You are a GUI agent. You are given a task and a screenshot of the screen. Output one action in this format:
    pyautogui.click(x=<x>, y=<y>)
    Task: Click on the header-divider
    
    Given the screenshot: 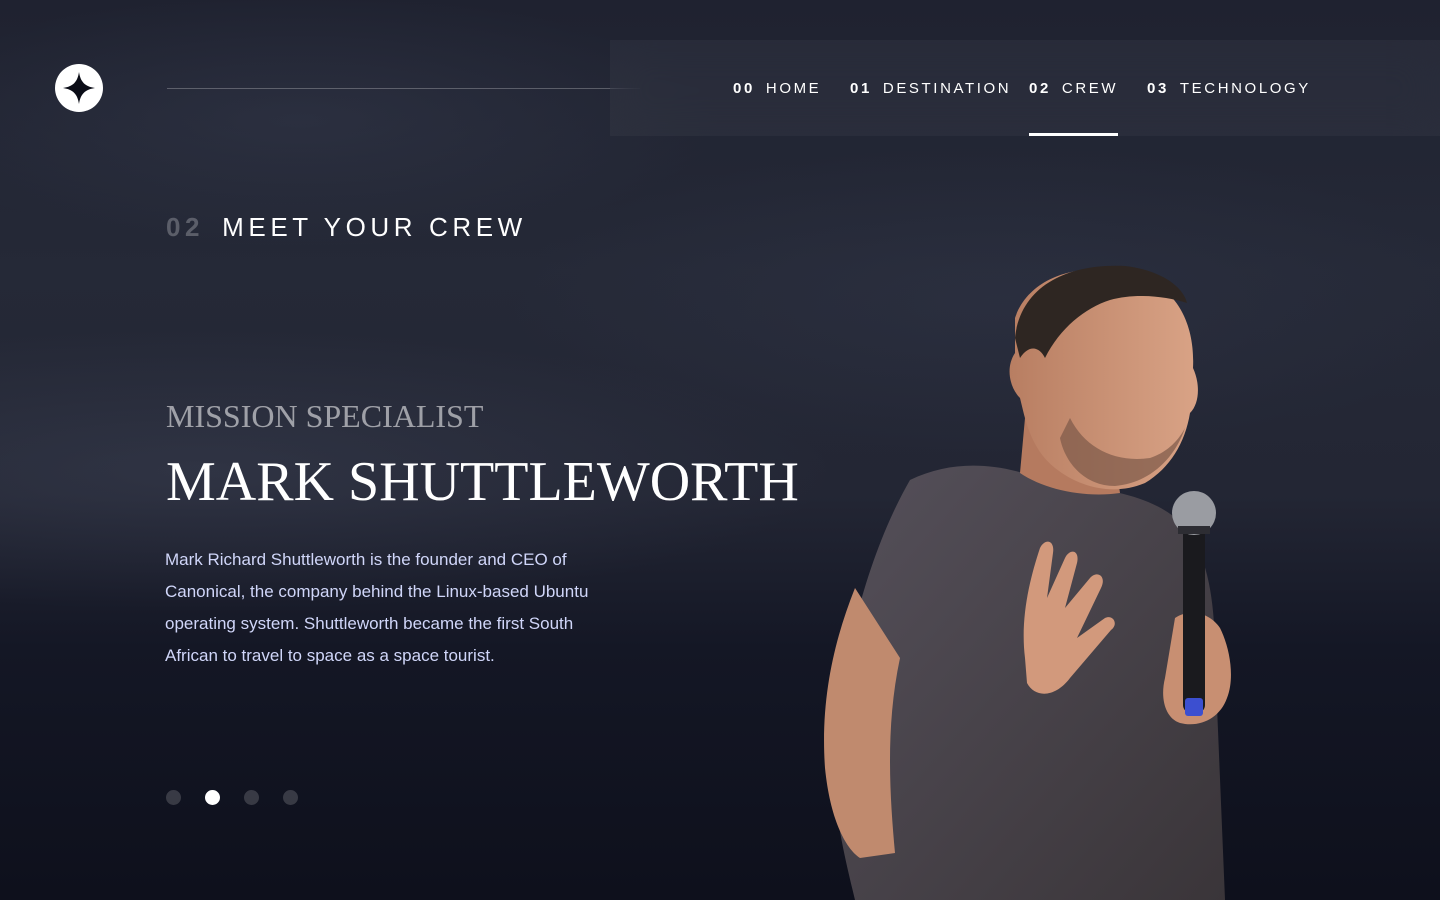 What is the action you would take?
    pyautogui.click(x=403, y=88)
    